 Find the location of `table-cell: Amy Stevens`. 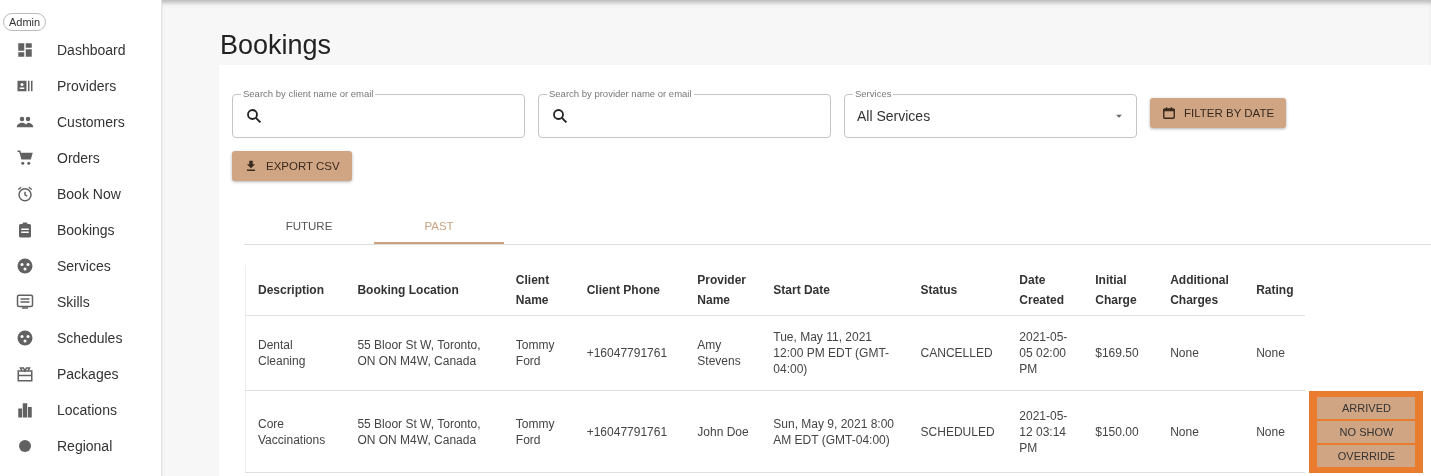

table-cell: Amy Stevens is located at coordinates (723, 353).